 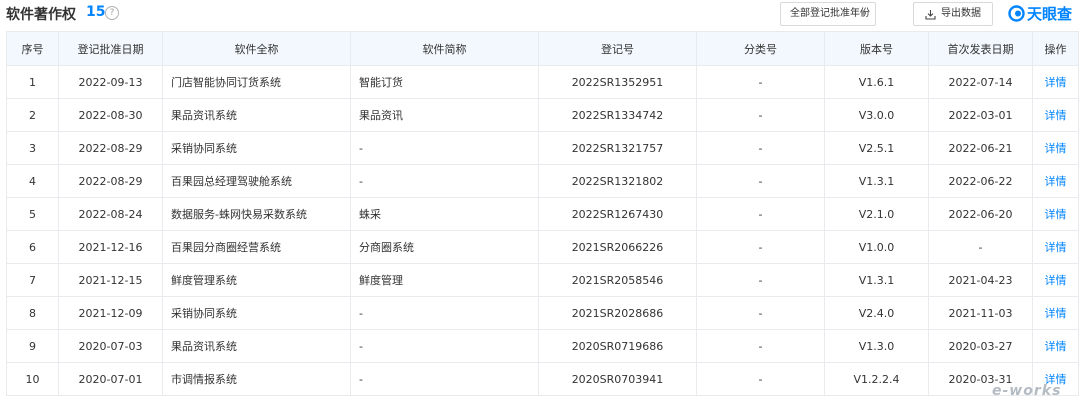 What do you see at coordinates (980, 247) in the screenshot?
I see `first-publish-date: -` at bounding box center [980, 247].